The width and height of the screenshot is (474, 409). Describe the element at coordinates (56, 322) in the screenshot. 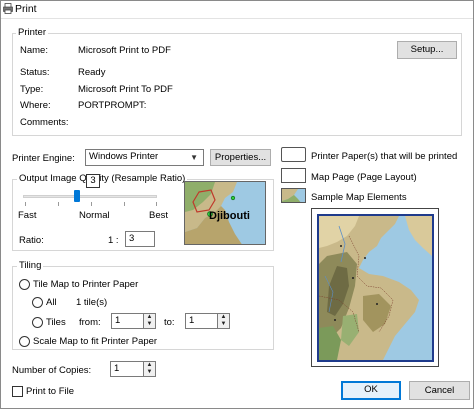

I see `tiles-range-label: Tiles` at that location.